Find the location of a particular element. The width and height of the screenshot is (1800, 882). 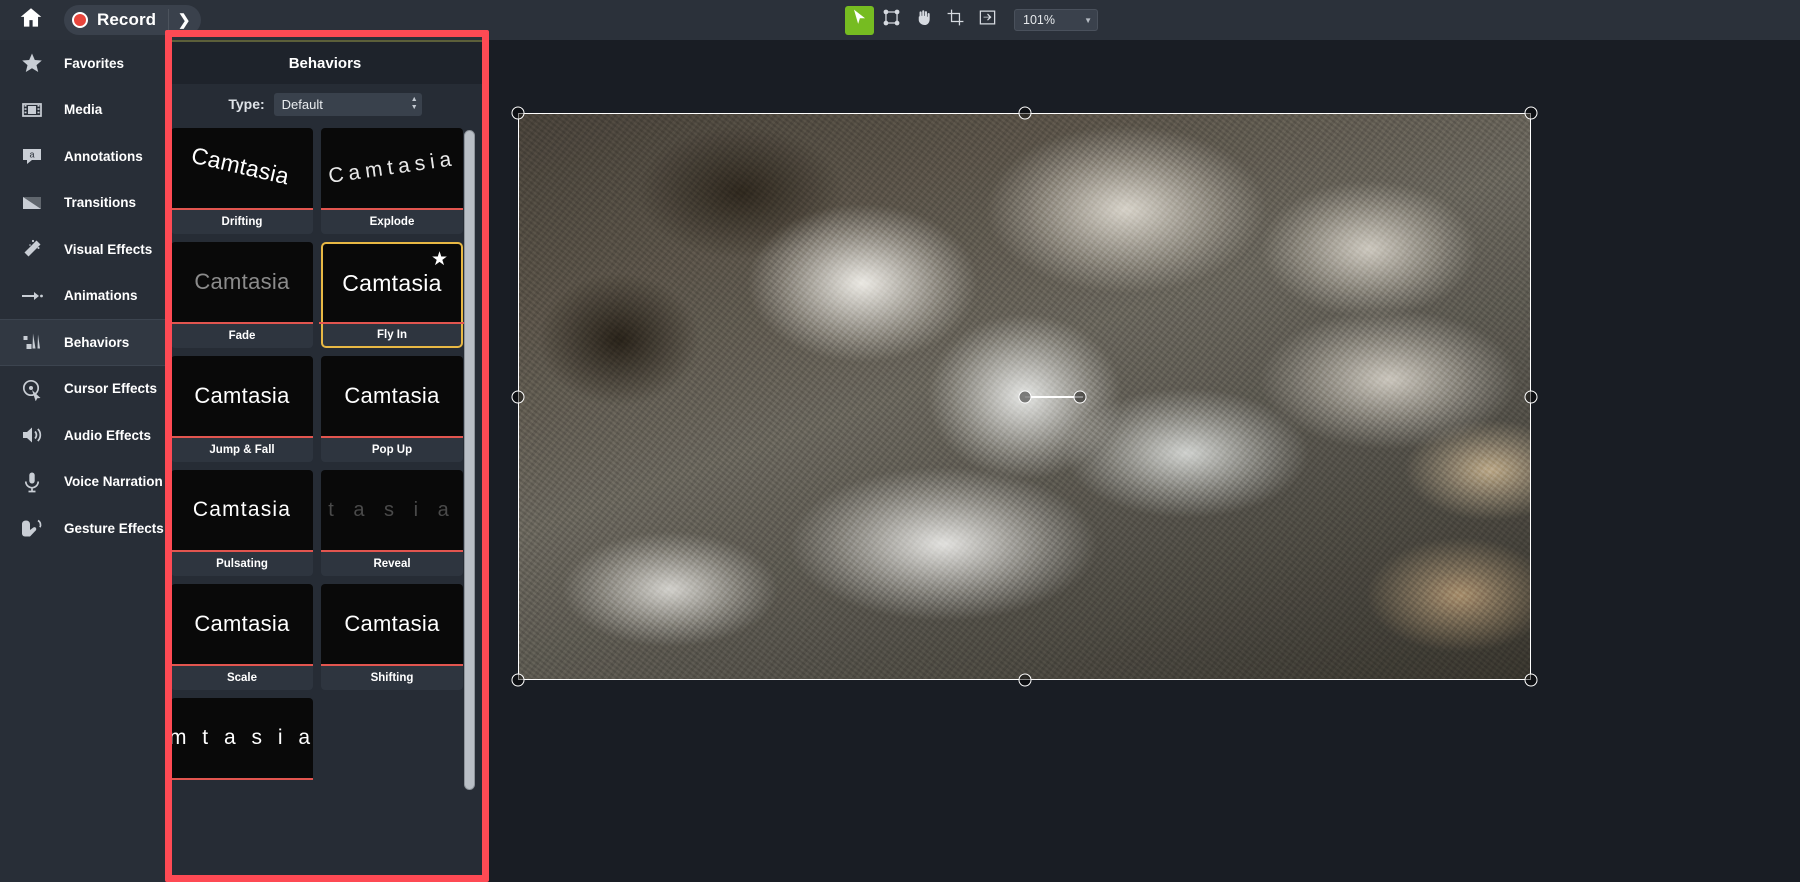

handle-top-right is located at coordinates (1531, 113).